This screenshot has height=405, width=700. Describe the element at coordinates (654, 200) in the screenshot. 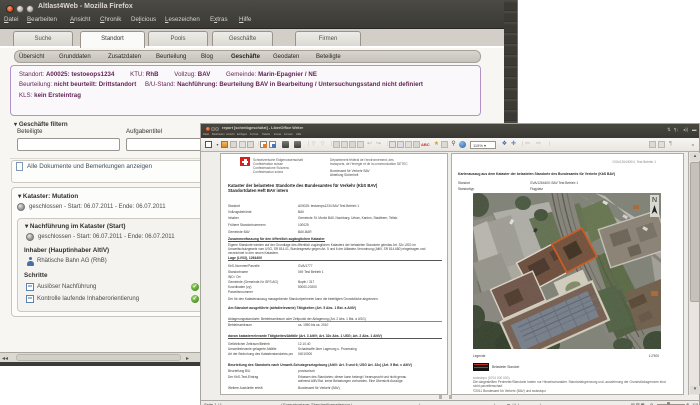

I see `svg-text: N` at that location.